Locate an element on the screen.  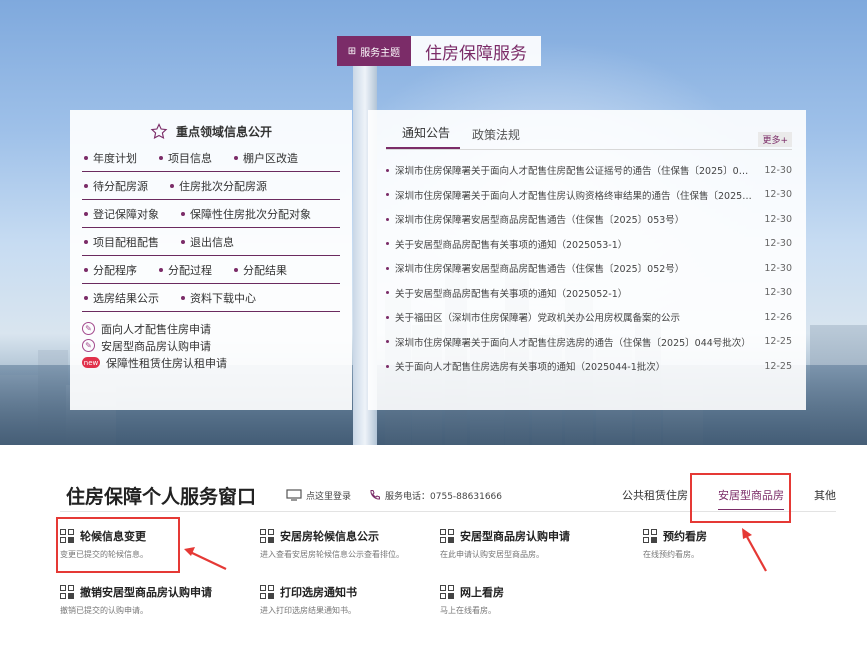
star-icon is located at coordinates (159, 130).